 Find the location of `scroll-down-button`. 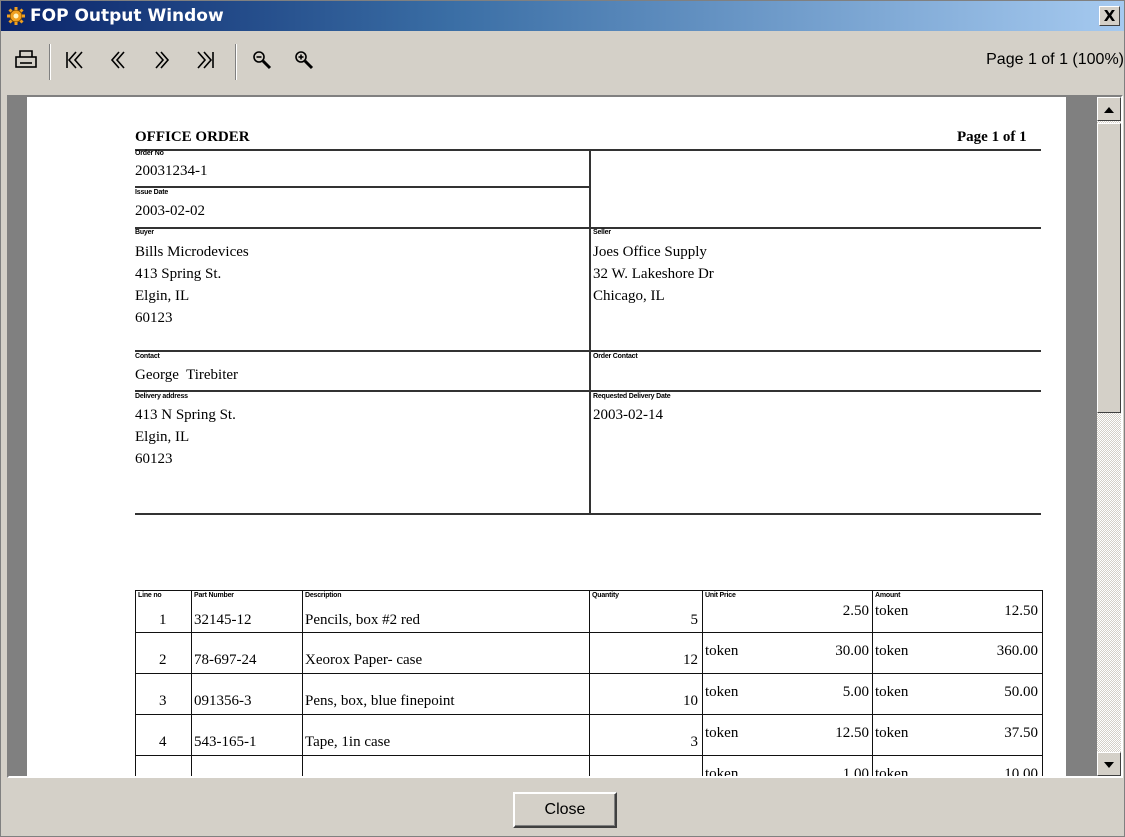

scroll-down-button is located at coordinates (1109, 764).